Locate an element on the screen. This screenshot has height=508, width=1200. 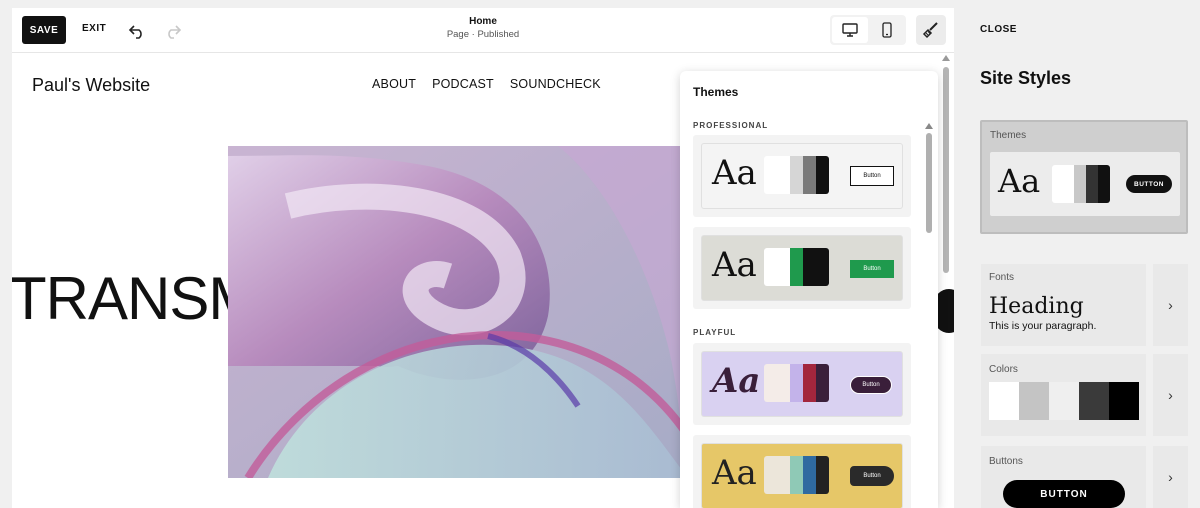
button-style-sample: BUTTON is located at coordinates (1064, 494).